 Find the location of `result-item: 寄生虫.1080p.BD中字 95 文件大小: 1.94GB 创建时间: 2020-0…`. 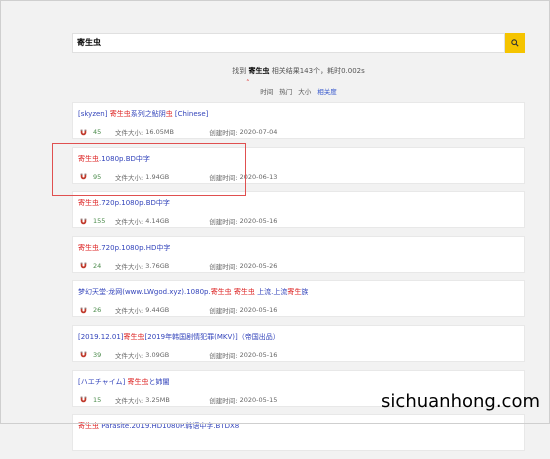

result-item: 寄生虫.1080p.BD中字 95 文件大小: 1.94GB 创建时间: 2020-0… is located at coordinates (298, 165).